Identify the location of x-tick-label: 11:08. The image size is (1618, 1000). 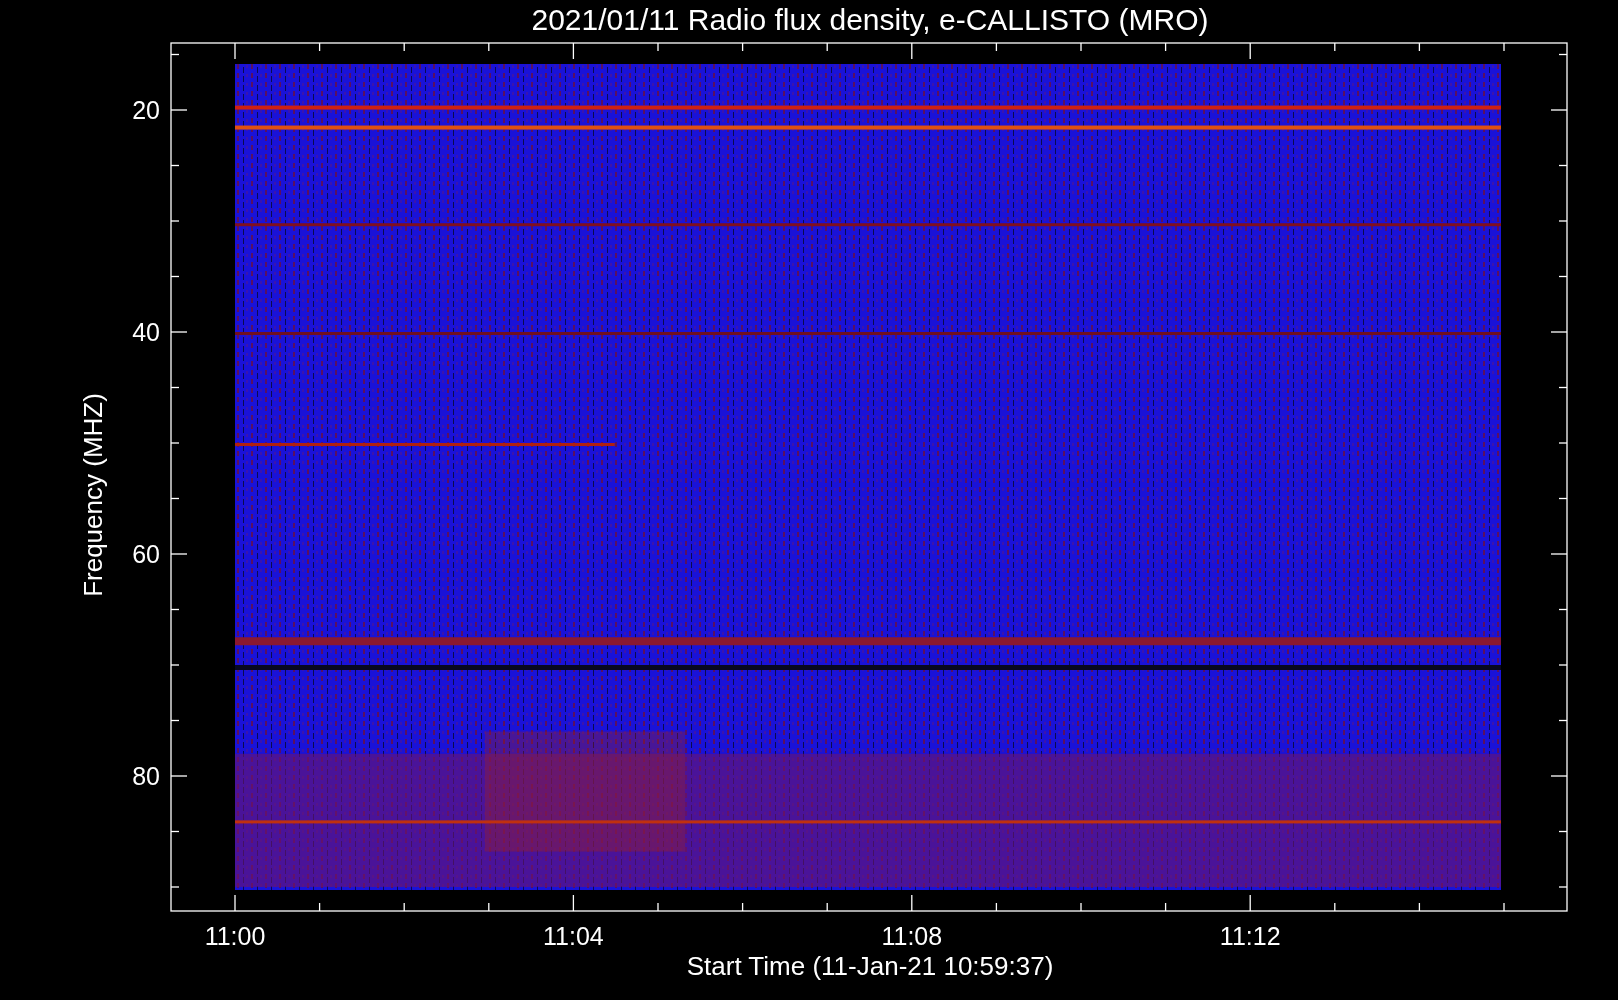
(912, 936).